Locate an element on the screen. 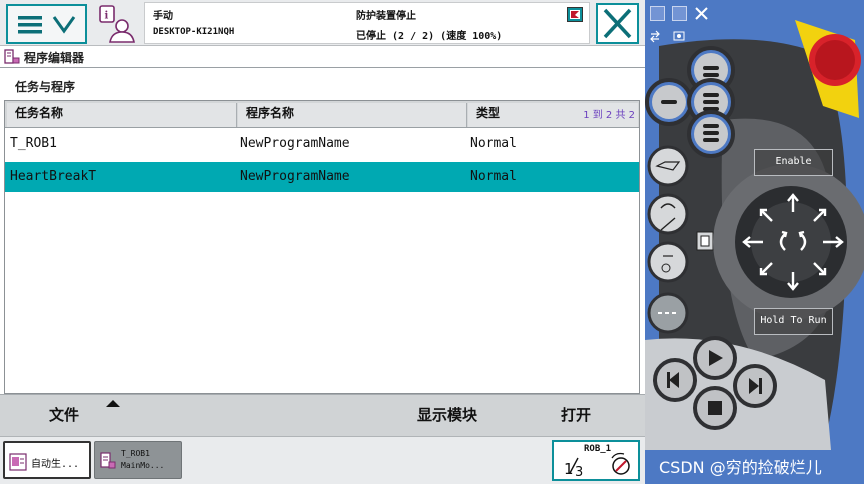 Image resolution: width=864 pixels, height=484 pixels. run-state: 已停止 (2 / 2) (速度 100%) is located at coordinates (429, 36).